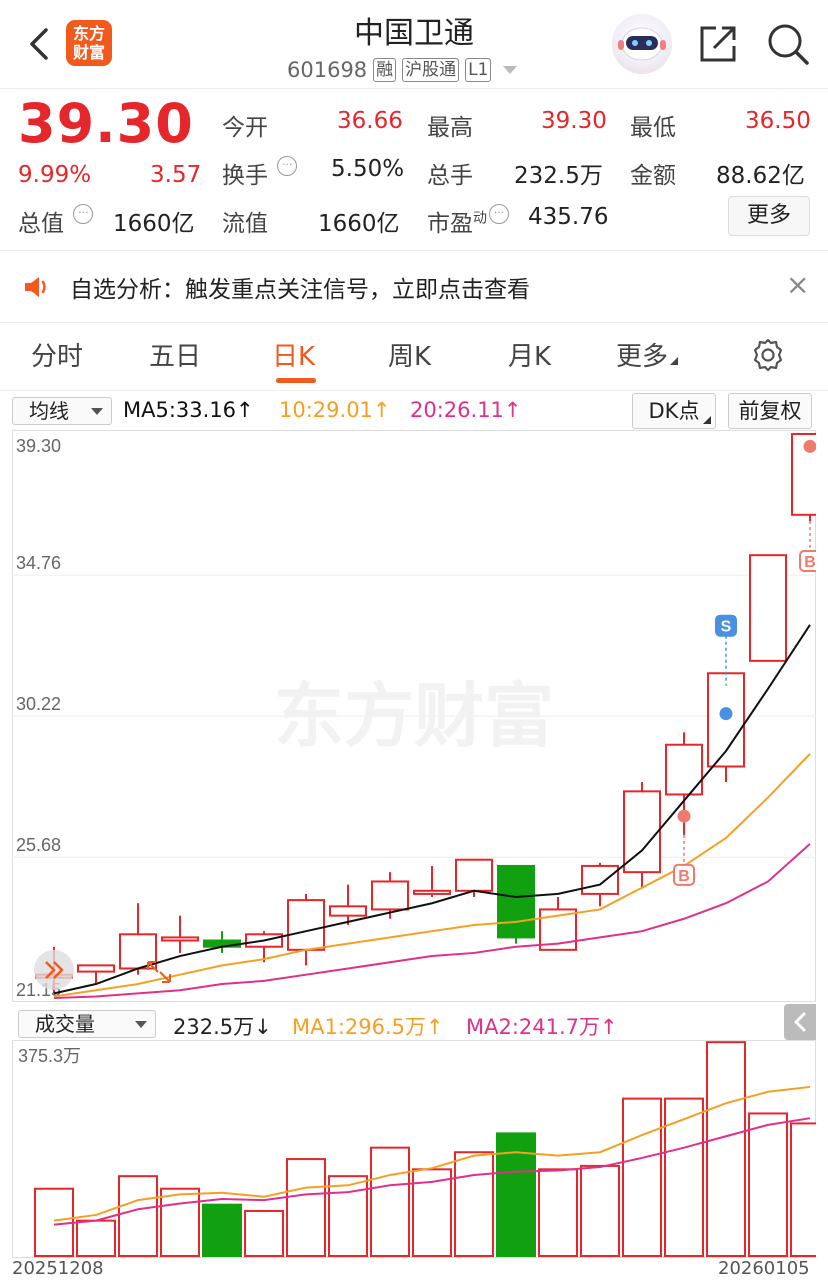 This screenshot has height=1283, width=828. What do you see at coordinates (368, 169) in the screenshot?
I see `value-turnover: 5.50%` at bounding box center [368, 169].